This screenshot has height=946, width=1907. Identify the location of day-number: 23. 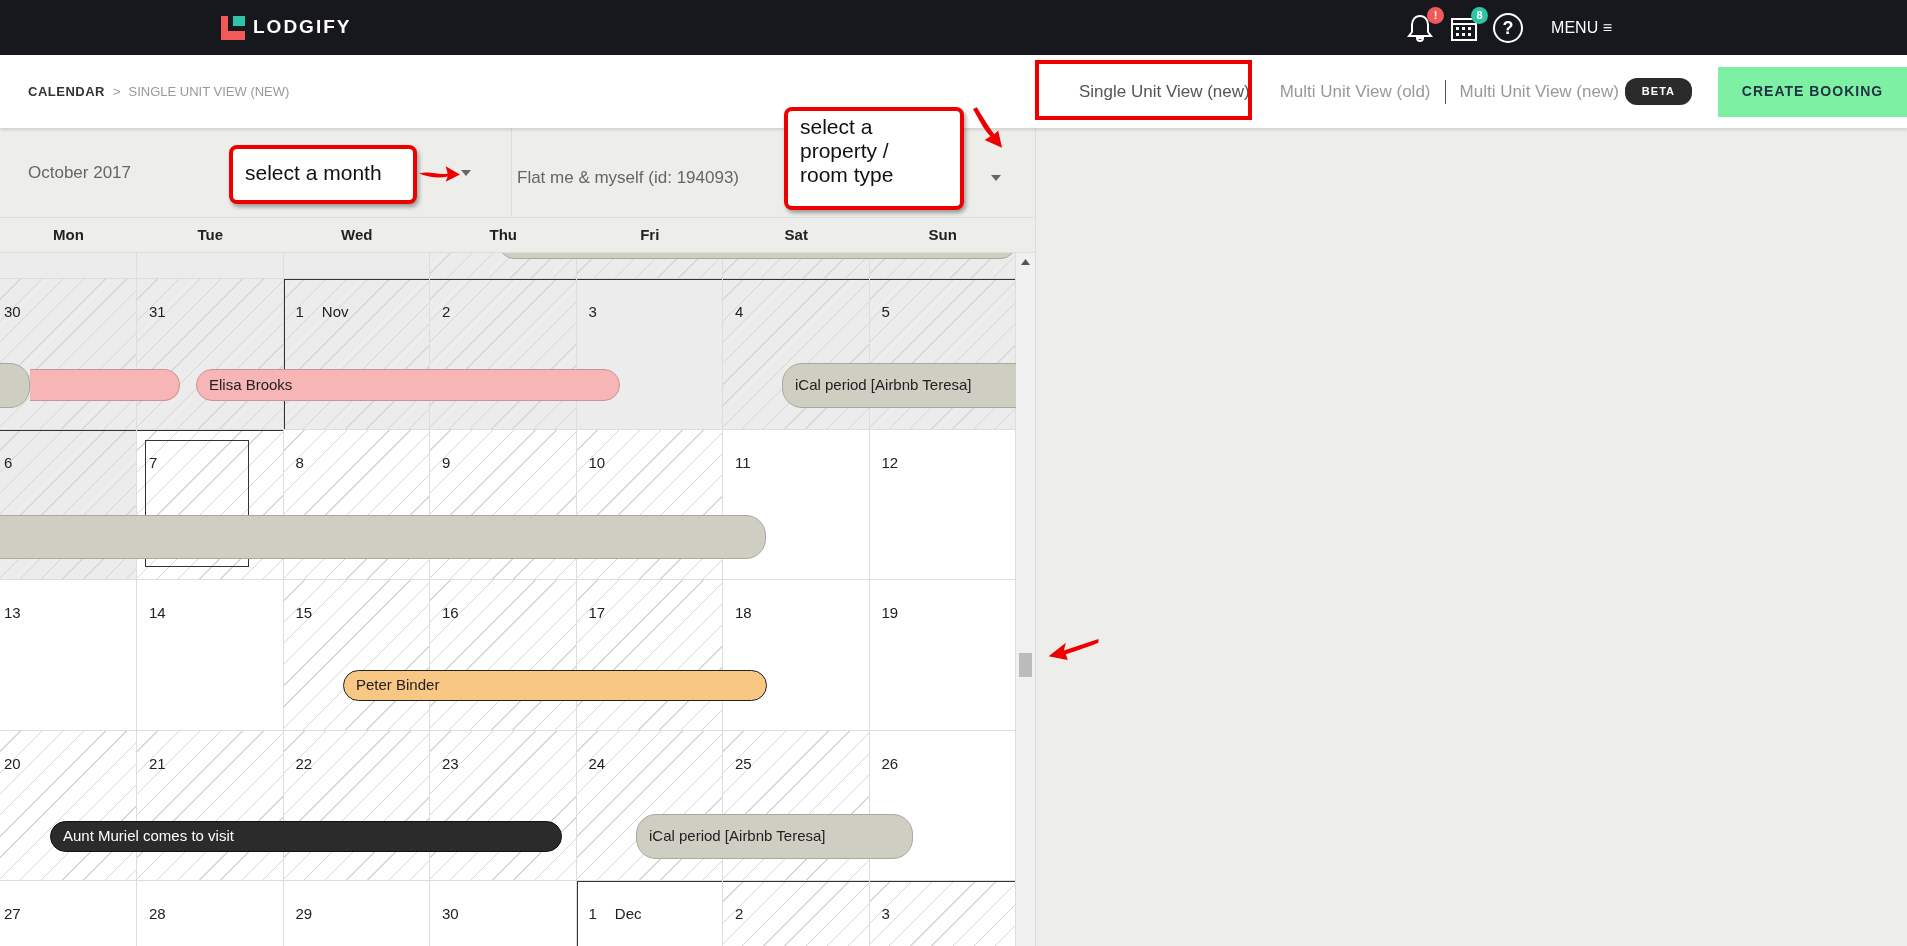
(450, 763).